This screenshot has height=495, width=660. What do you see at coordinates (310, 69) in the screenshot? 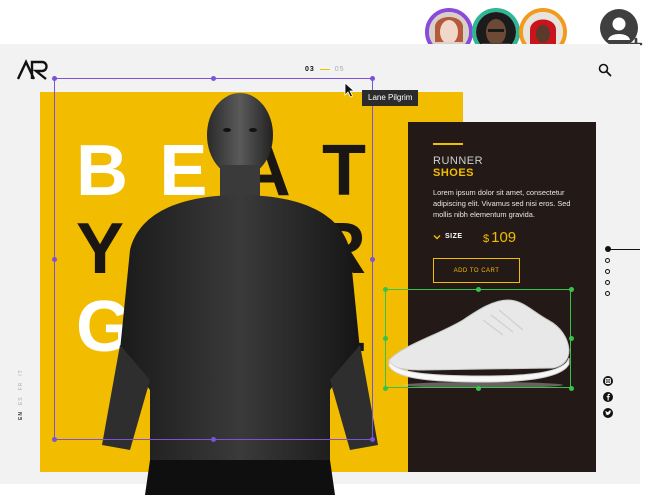
I see `pager-current: 03` at bounding box center [310, 69].